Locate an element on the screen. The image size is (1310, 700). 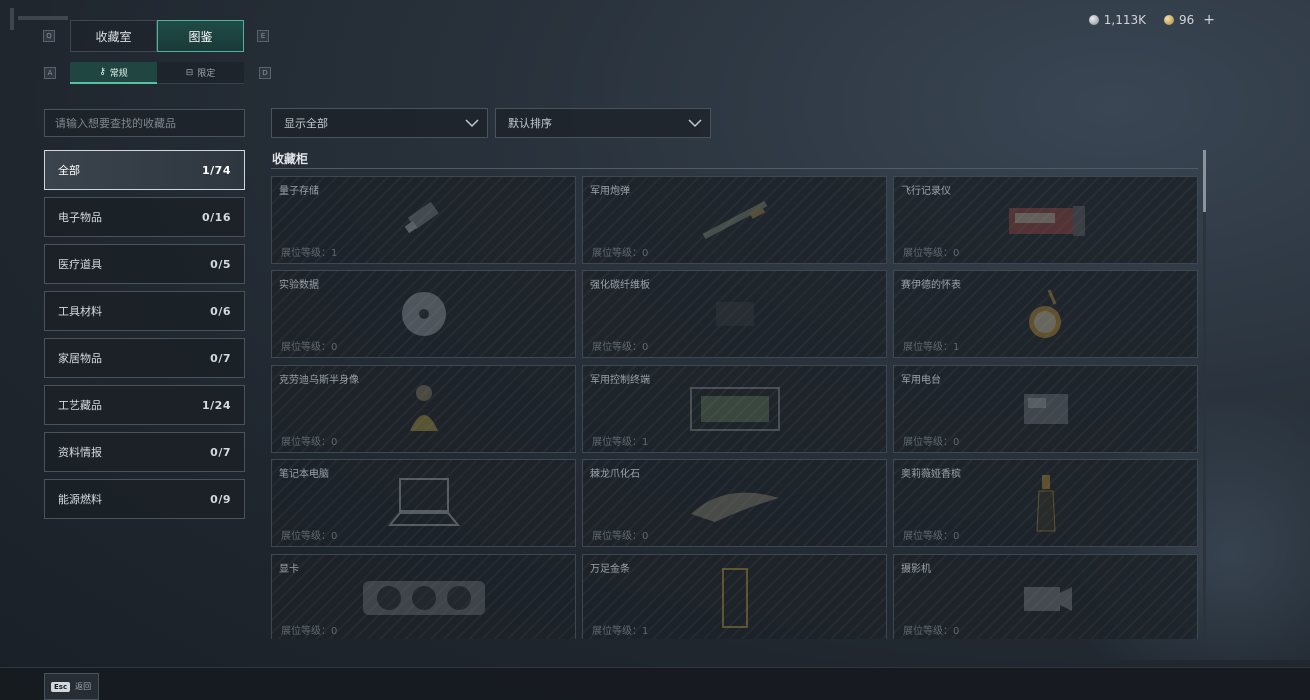
category-intel: 资料情报 0/7 is located at coordinates (144, 452).